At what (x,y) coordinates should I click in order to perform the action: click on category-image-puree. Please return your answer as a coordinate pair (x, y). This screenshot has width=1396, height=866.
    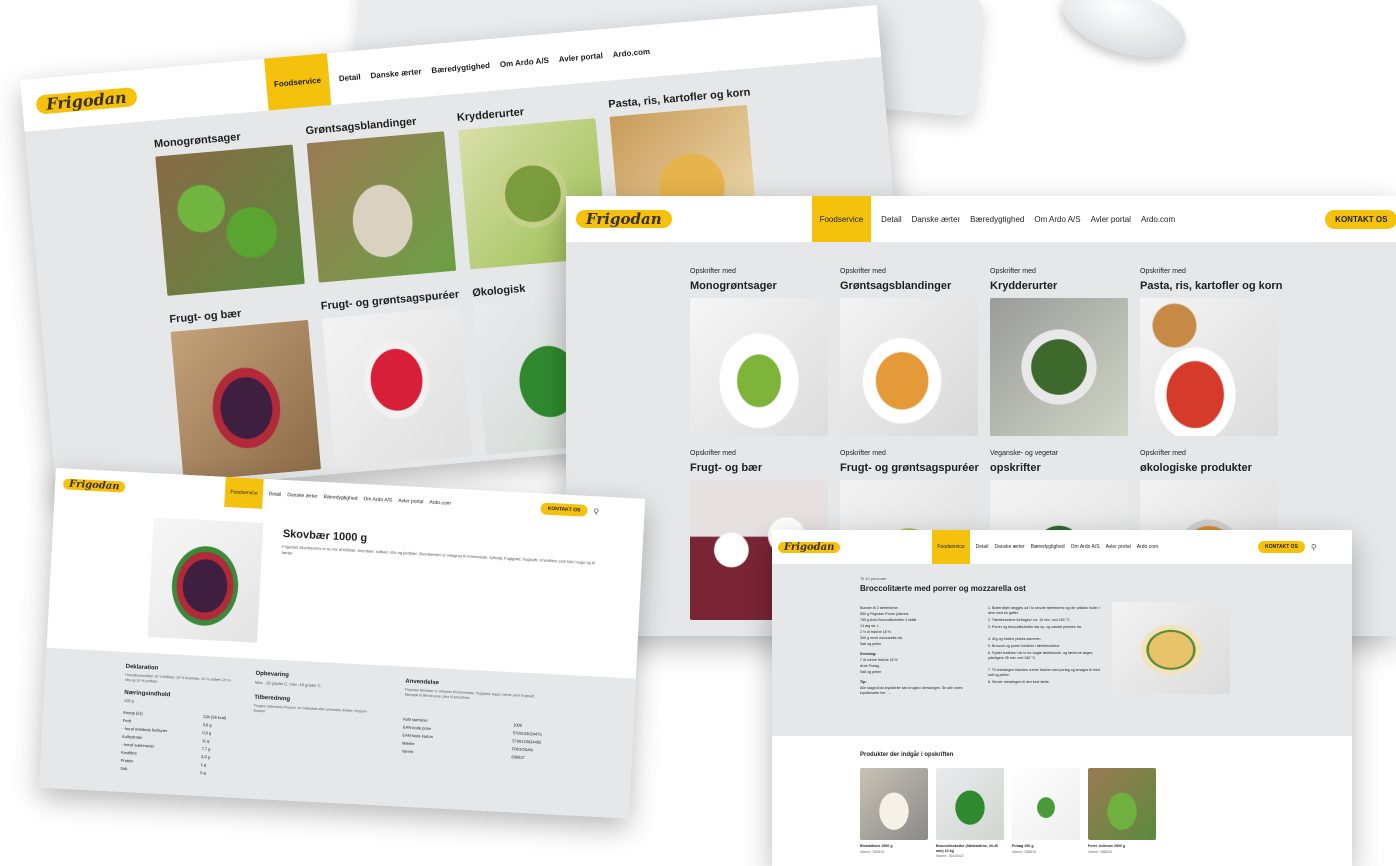
    Looking at the image, I should click on (397, 387).